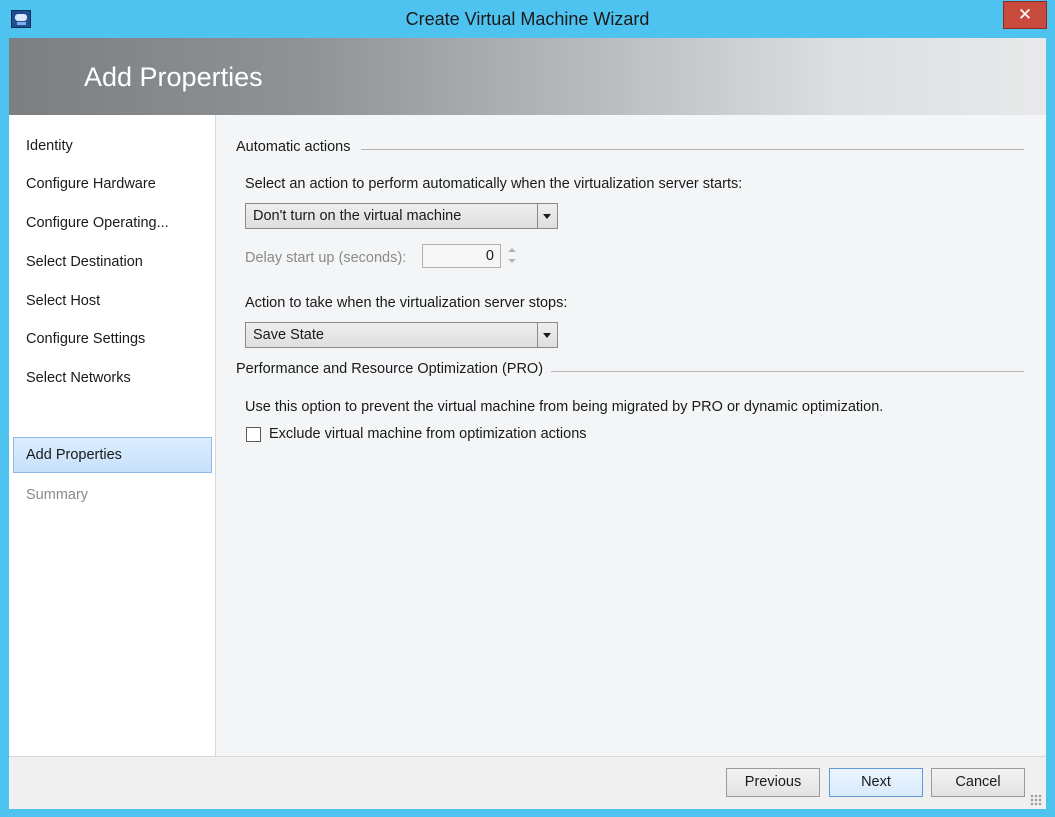 The height and width of the screenshot is (817, 1055). What do you see at coordinates (773, 782) in the screenshot?
I see `previous-button: Previous` at bounding box center [773, 782].